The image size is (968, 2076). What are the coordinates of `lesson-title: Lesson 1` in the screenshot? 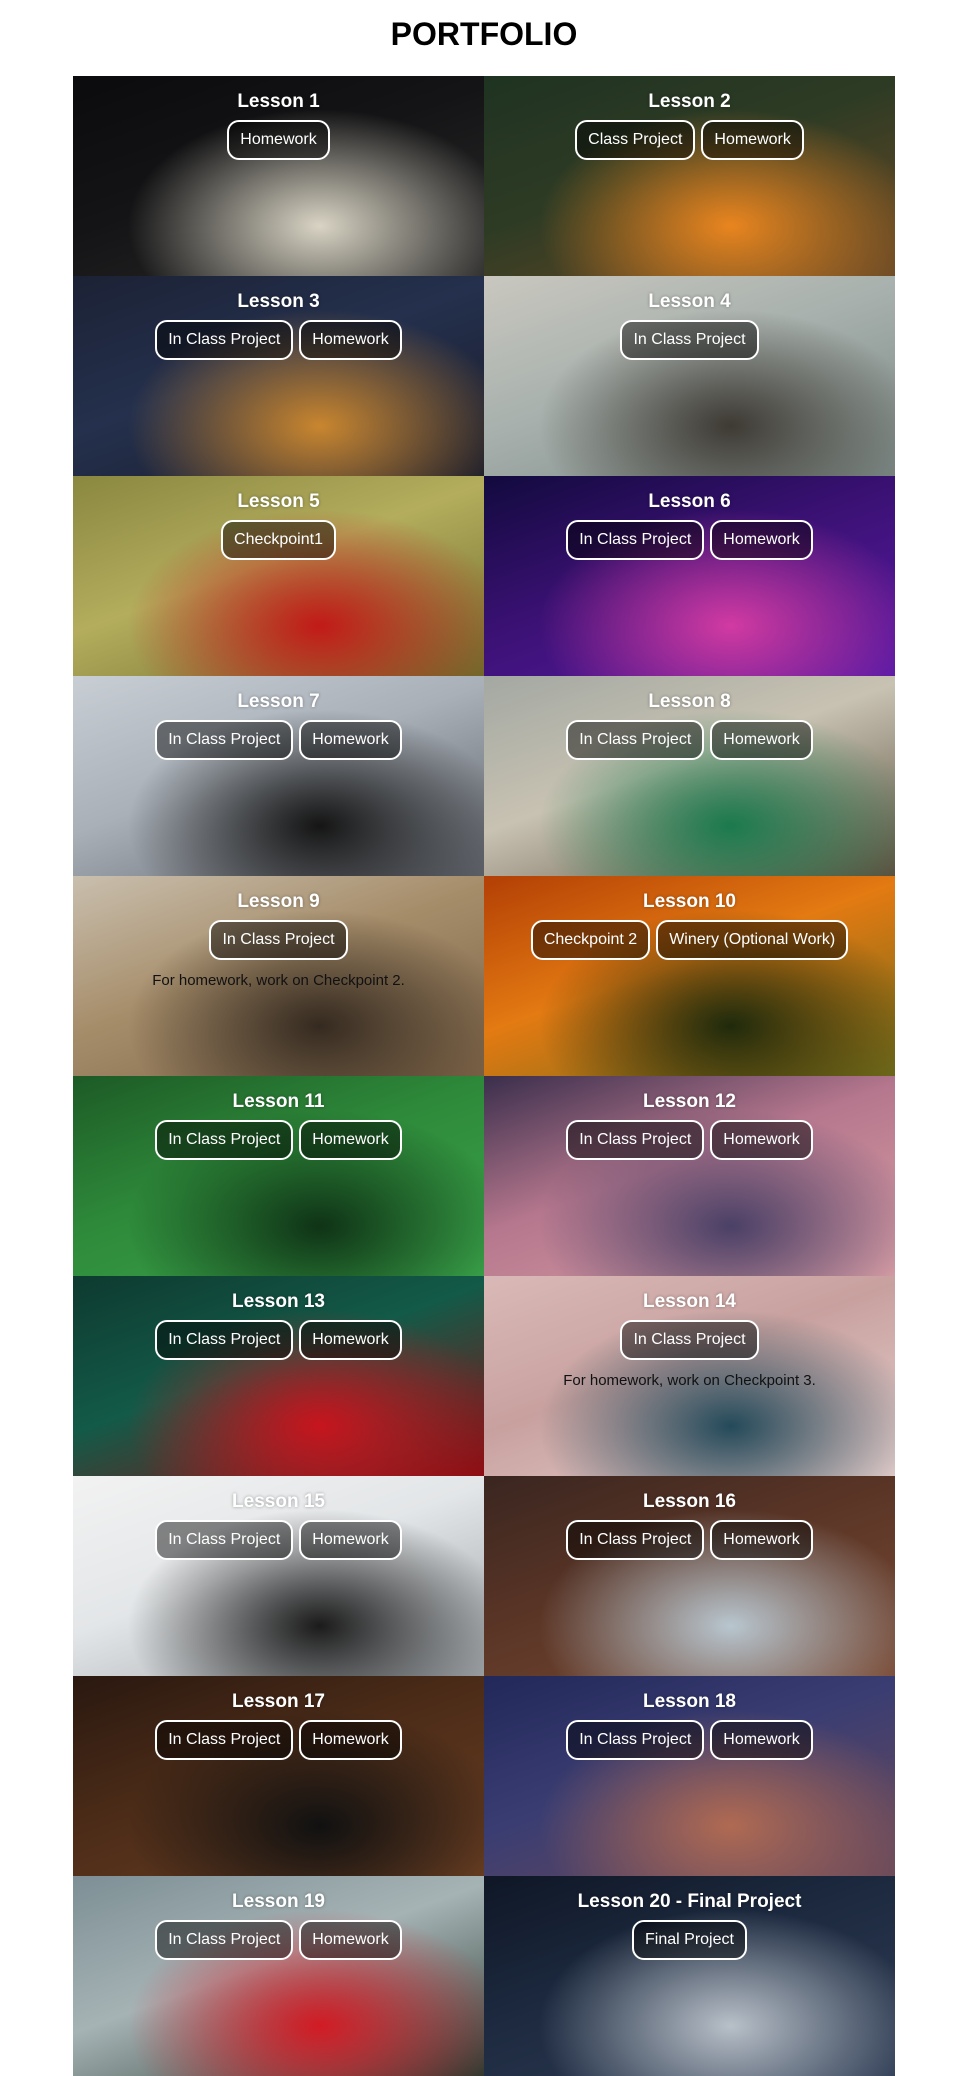 It's located at (278, 101).